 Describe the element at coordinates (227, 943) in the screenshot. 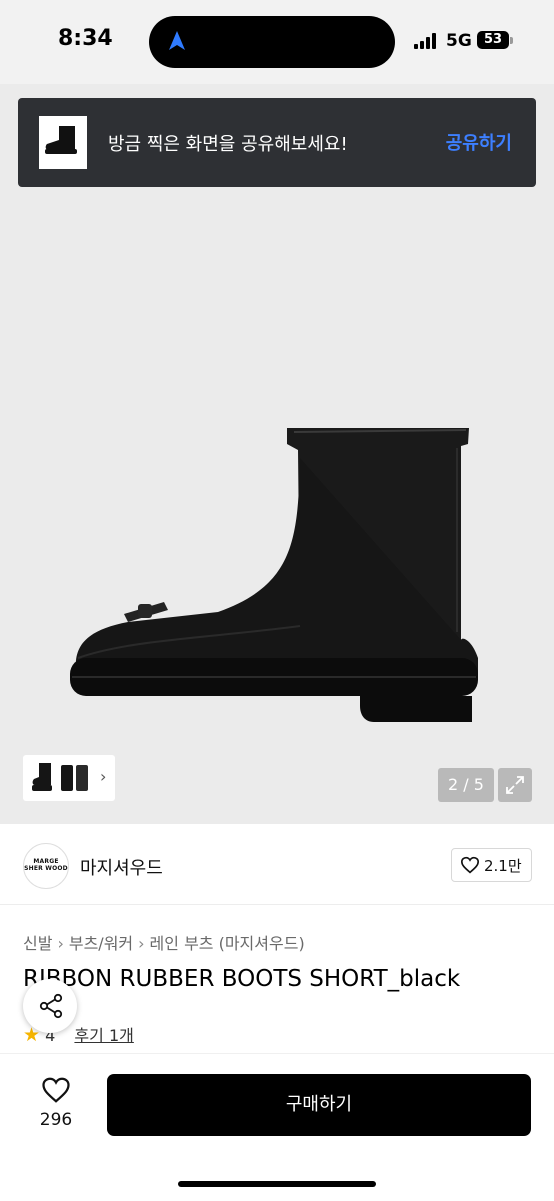

I see `breadcrumb-item: 레인 부츠 (마지셔우드)` at that location.